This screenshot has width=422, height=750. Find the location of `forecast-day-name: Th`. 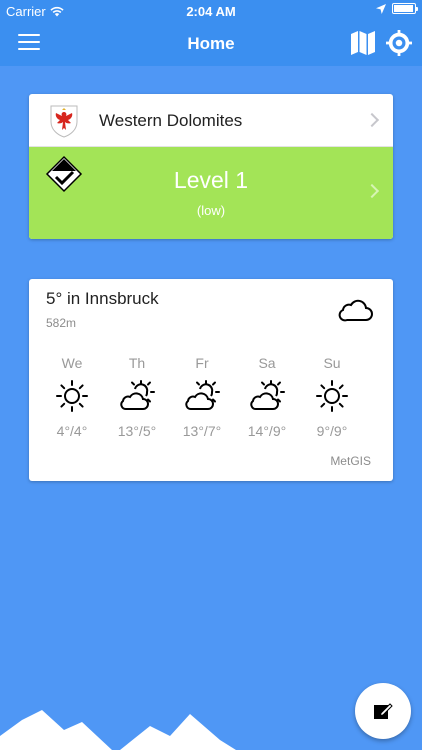

forecast-day-name: Th is located at coordinates (137, 363).